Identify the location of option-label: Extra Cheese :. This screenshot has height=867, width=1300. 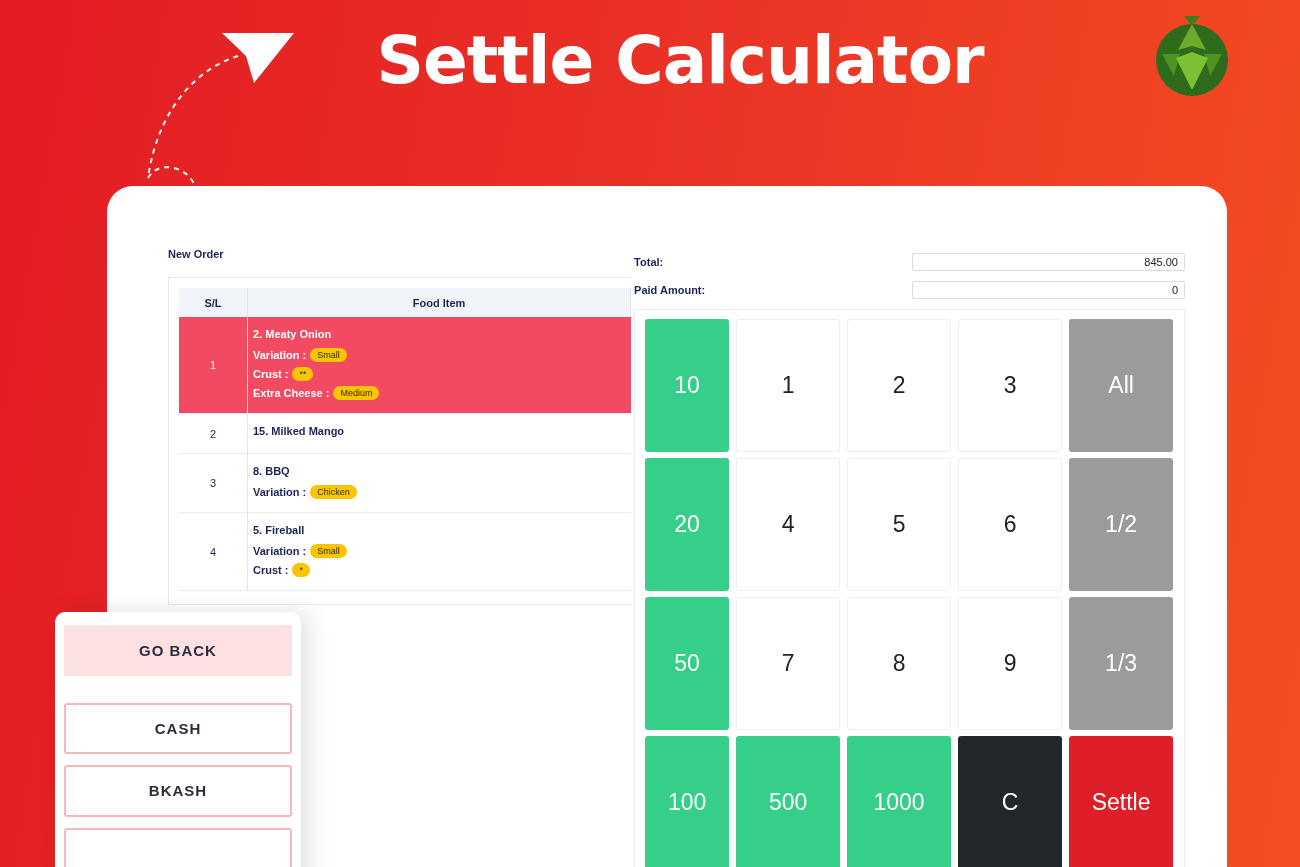
(291, 393).